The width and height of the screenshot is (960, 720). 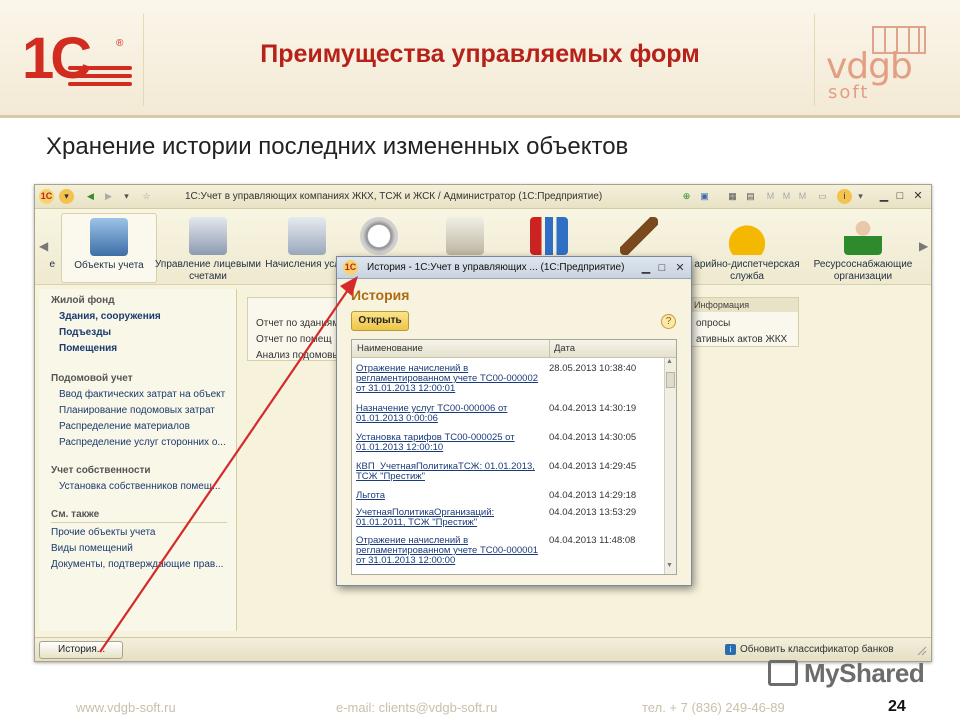 I want to click on resize-grip-icon, so click(x=922, y=651).